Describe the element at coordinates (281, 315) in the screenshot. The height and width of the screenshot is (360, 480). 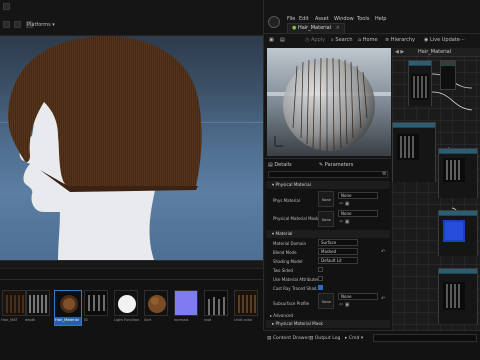
I see `advanced-toggle: ▸ Advanced` at that location.